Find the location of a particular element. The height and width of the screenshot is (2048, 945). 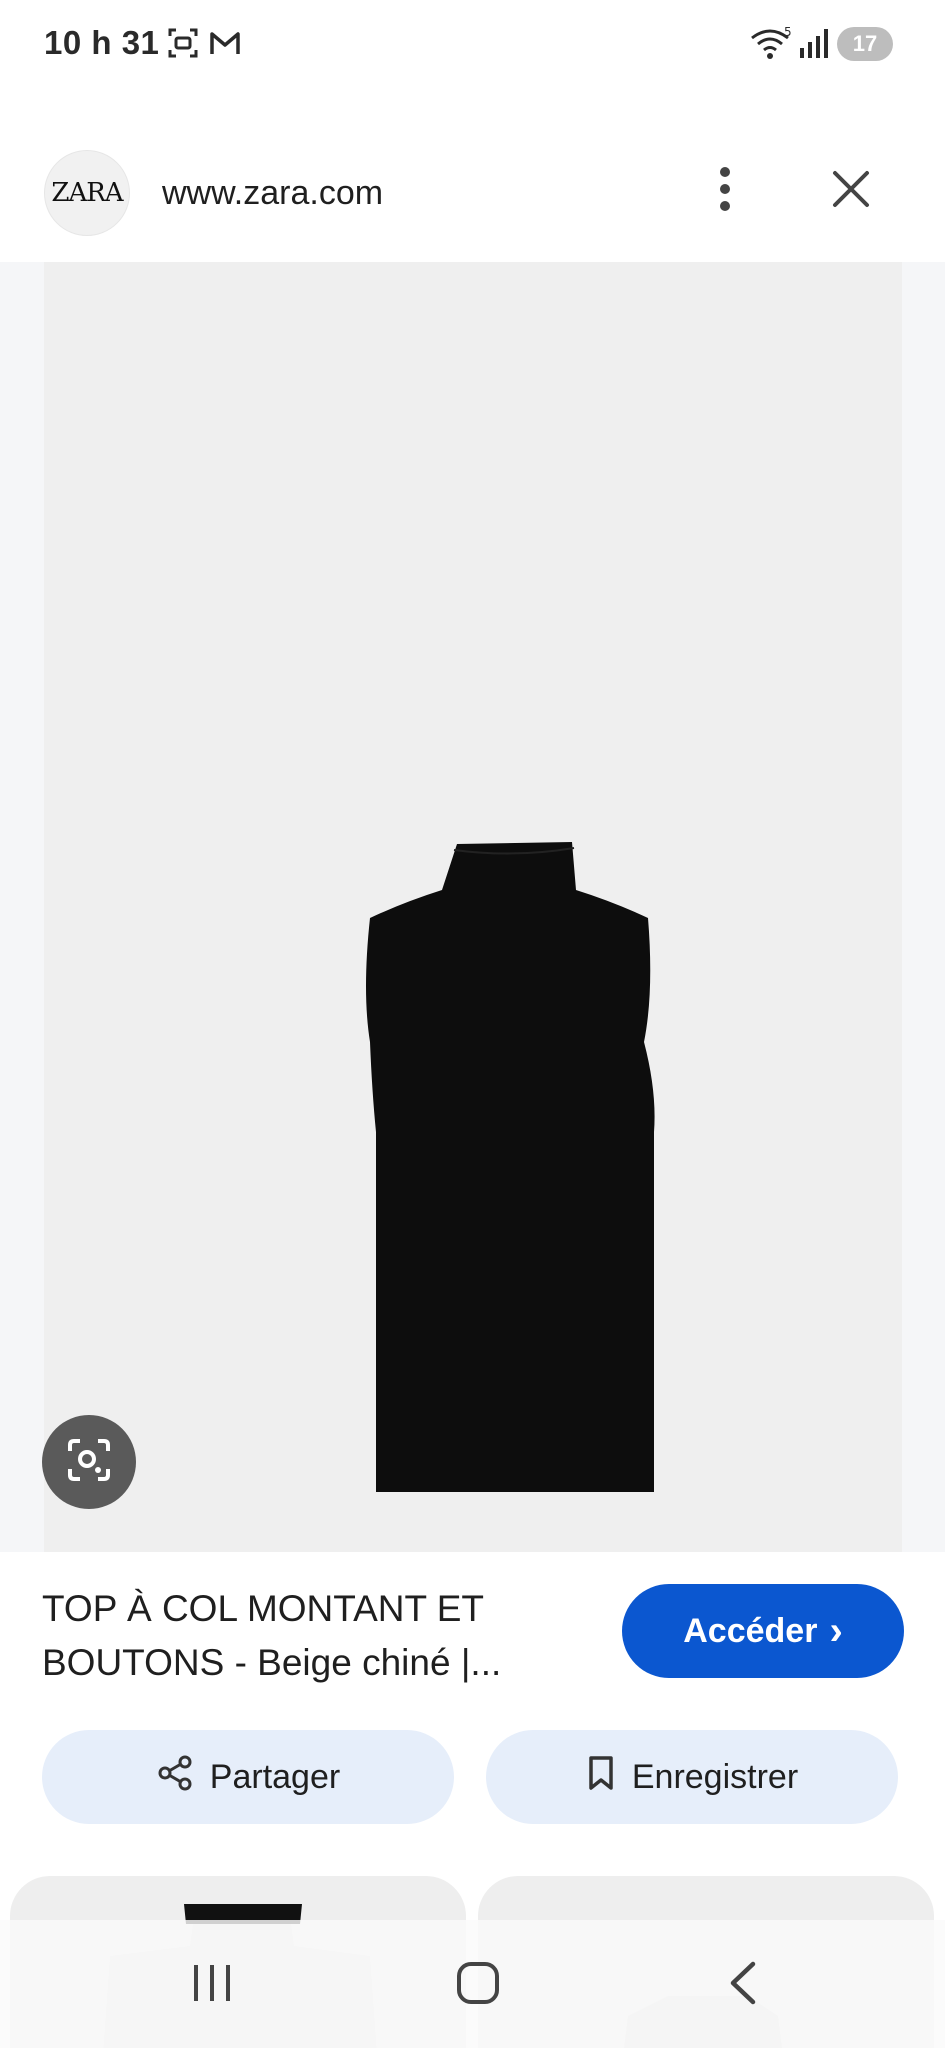

screenshot-icon is located at coordinates (183, 45).